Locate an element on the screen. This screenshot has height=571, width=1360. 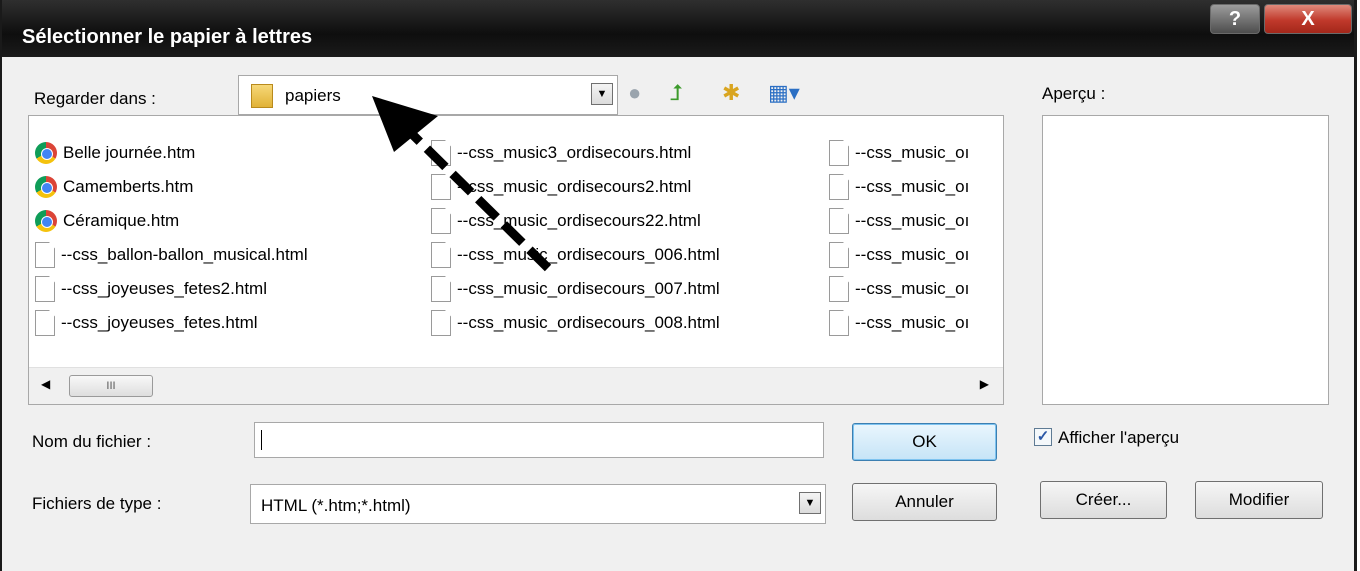
annotation-arrow-icon is located at coordinates (462, 184).